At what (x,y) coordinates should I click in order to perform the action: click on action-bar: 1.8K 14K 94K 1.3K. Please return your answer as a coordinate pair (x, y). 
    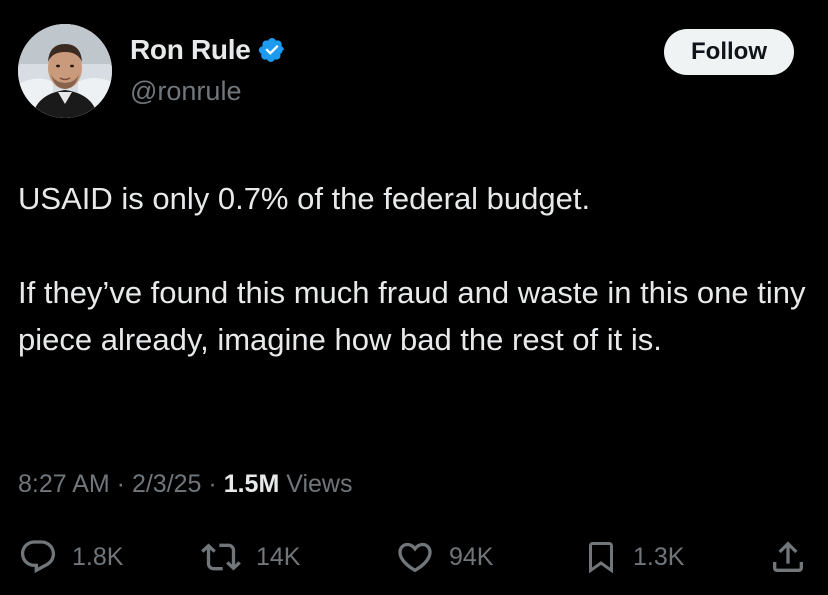
    Looking at the image, I should click on (414, 557).